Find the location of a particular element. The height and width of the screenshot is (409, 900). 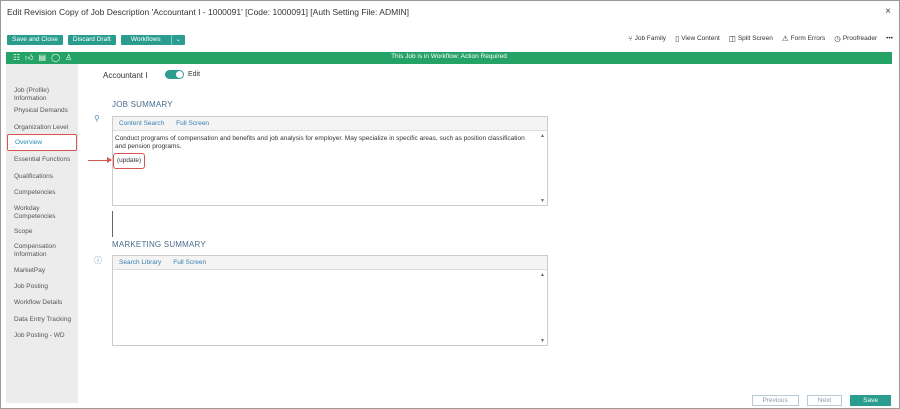

action-toolbar: Save and Close Discard Draft Workflows ⌄ is located at coordinates (96, 40).